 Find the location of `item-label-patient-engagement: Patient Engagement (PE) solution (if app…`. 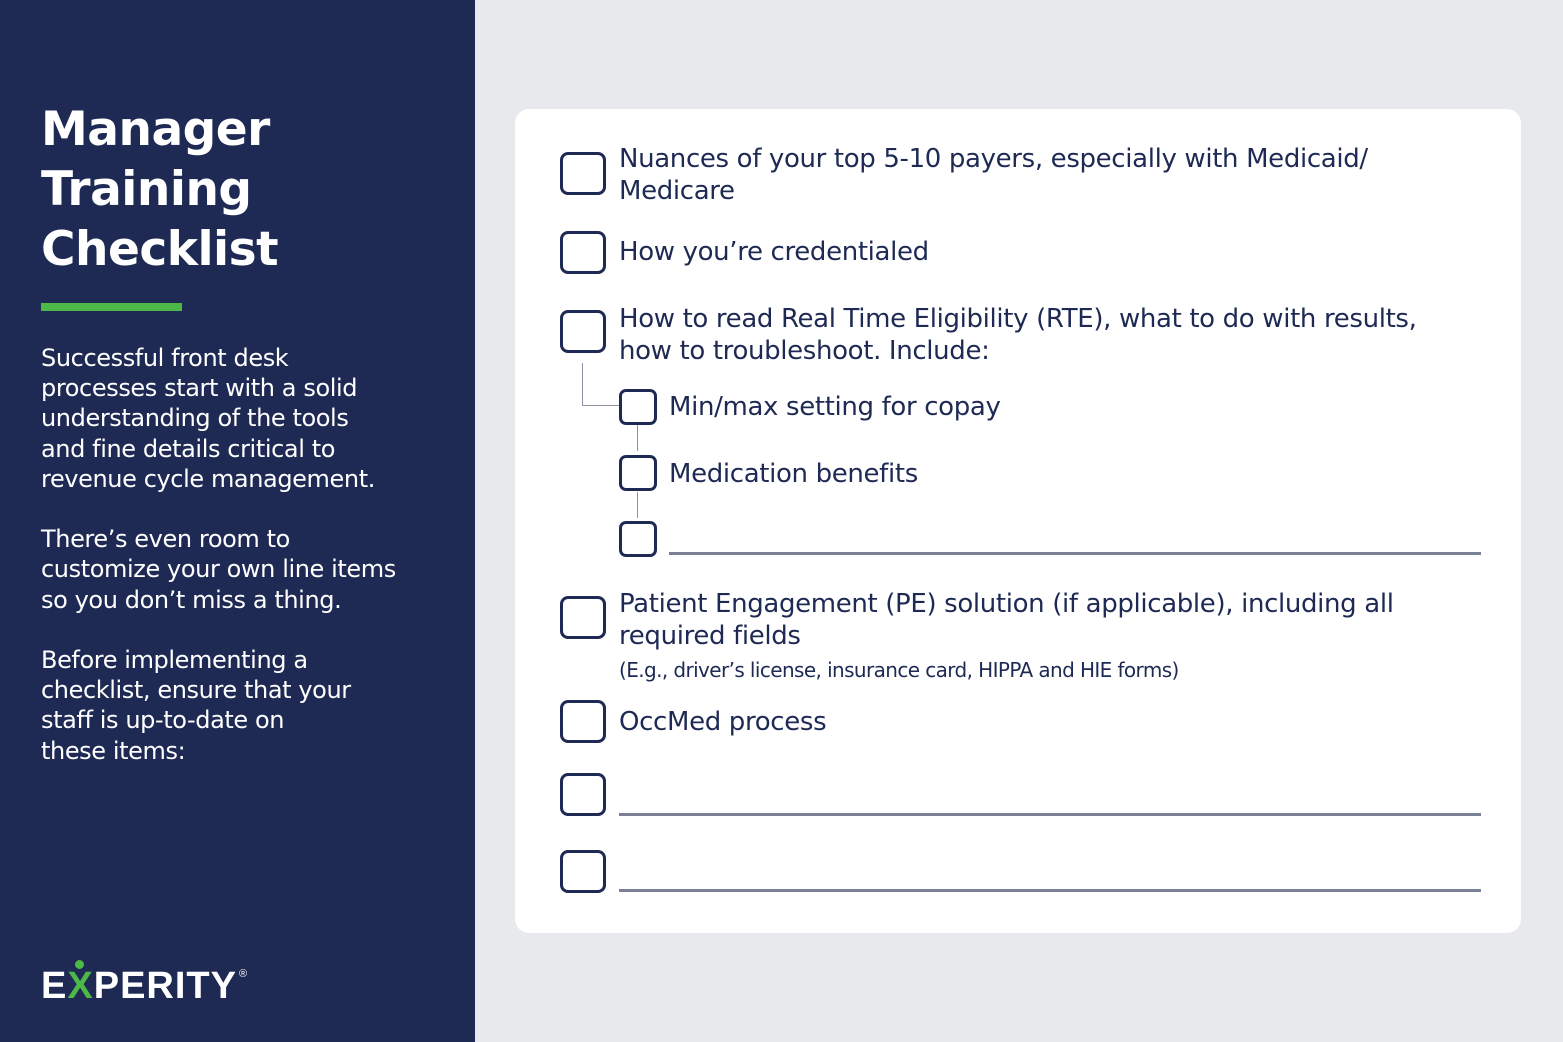

item-label-patient-engagement: Patient Engagement (PE) solution (if app… is located at coordinates (1006, 620).